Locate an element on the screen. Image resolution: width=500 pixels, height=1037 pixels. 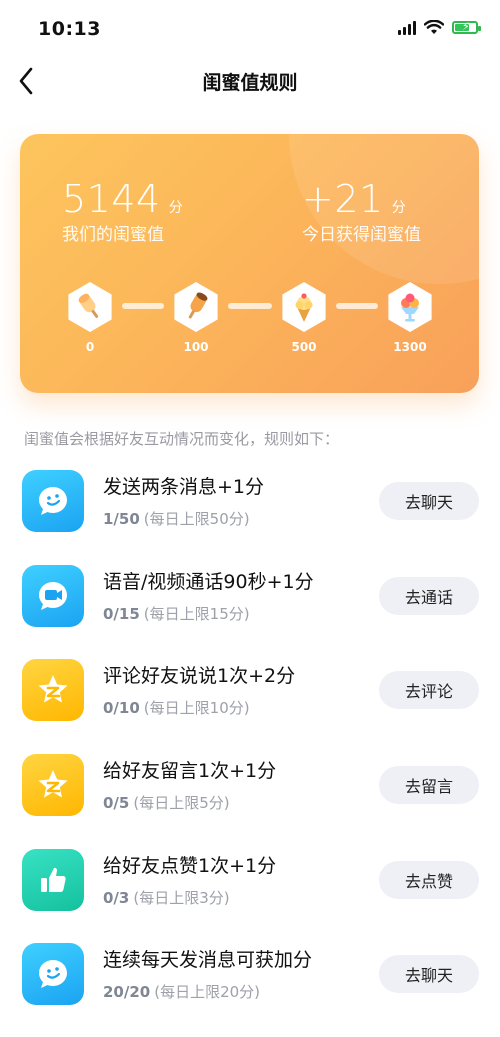
rule-progress: 0/10 (每日上限10分) is located at coordinates (176, 707).